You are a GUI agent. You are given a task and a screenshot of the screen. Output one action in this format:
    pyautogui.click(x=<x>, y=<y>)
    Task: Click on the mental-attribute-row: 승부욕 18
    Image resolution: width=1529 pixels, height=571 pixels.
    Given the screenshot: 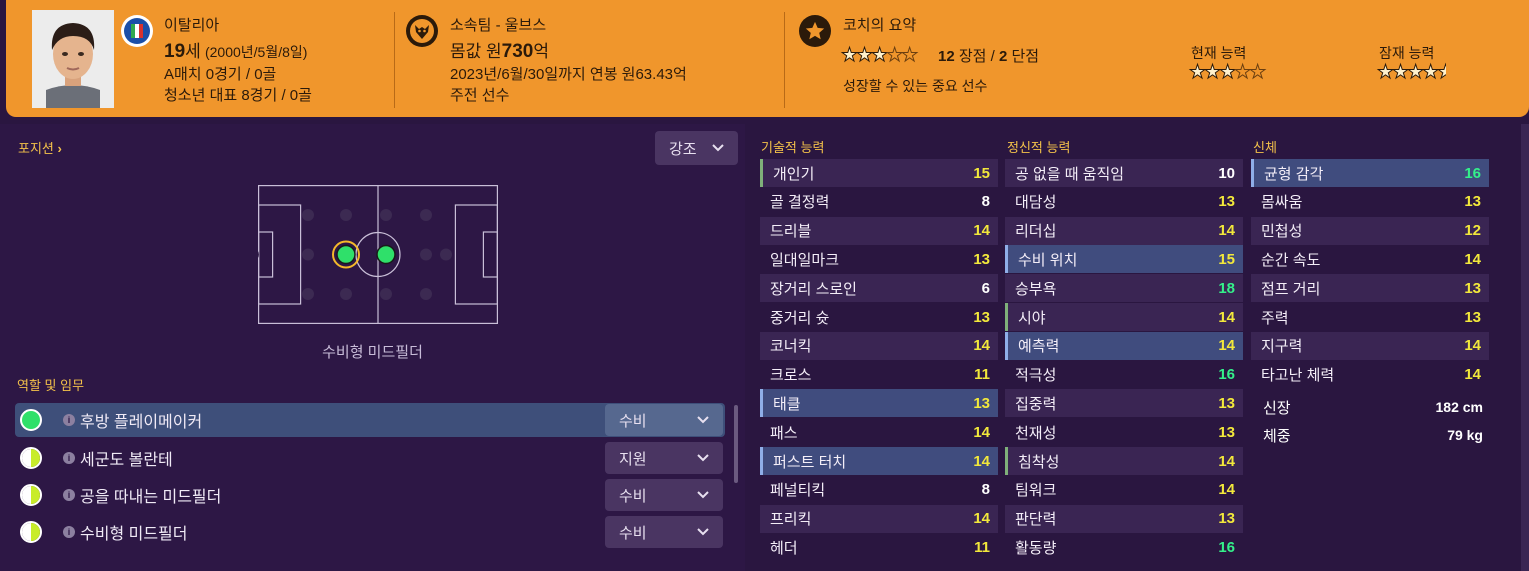 What is the action you would take?
    pyautogui.click(x=1124, y=288)
    